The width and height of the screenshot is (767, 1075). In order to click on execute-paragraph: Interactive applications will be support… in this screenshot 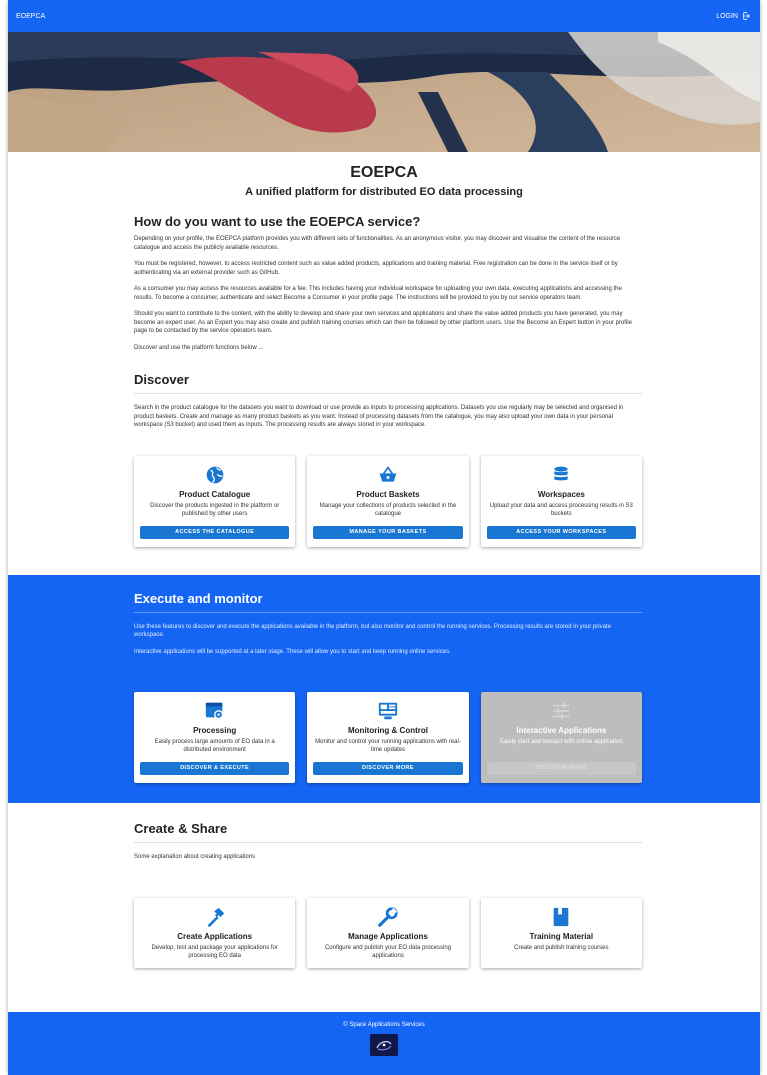, I will do `click(292, 651)`.